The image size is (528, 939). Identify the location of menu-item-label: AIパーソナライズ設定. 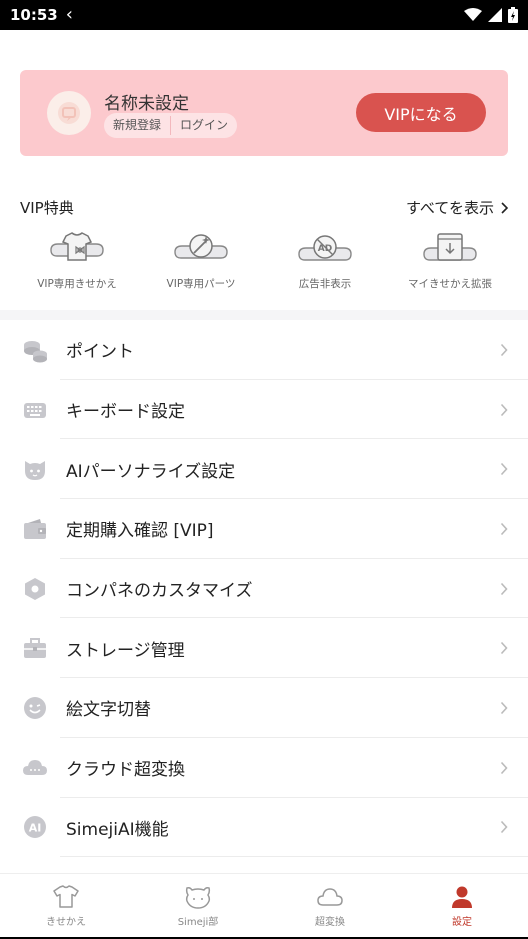
(151, 471).